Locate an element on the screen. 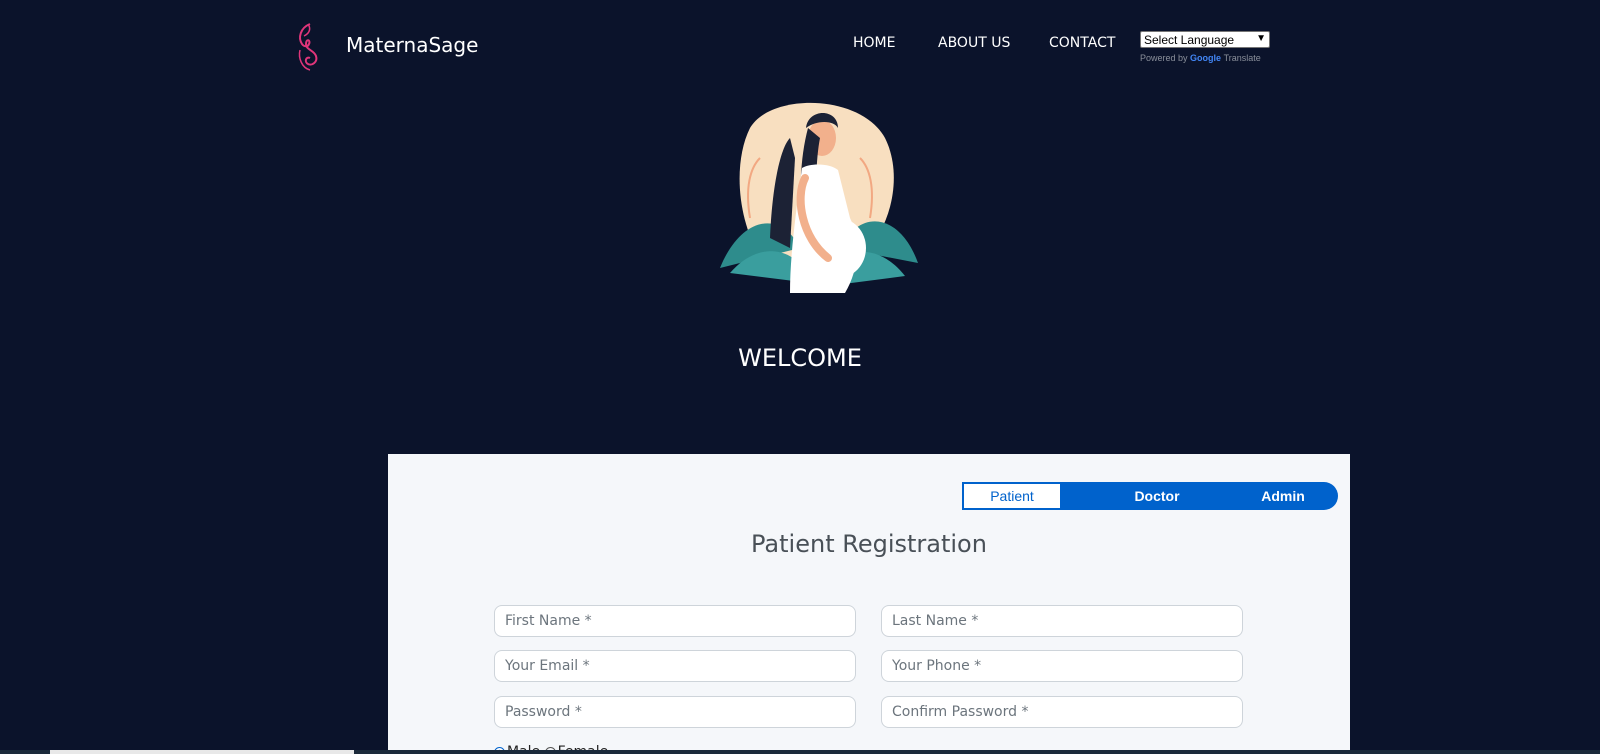  google-translate-credit: Powered by Google Translate is located at coordinates (1200, 58).